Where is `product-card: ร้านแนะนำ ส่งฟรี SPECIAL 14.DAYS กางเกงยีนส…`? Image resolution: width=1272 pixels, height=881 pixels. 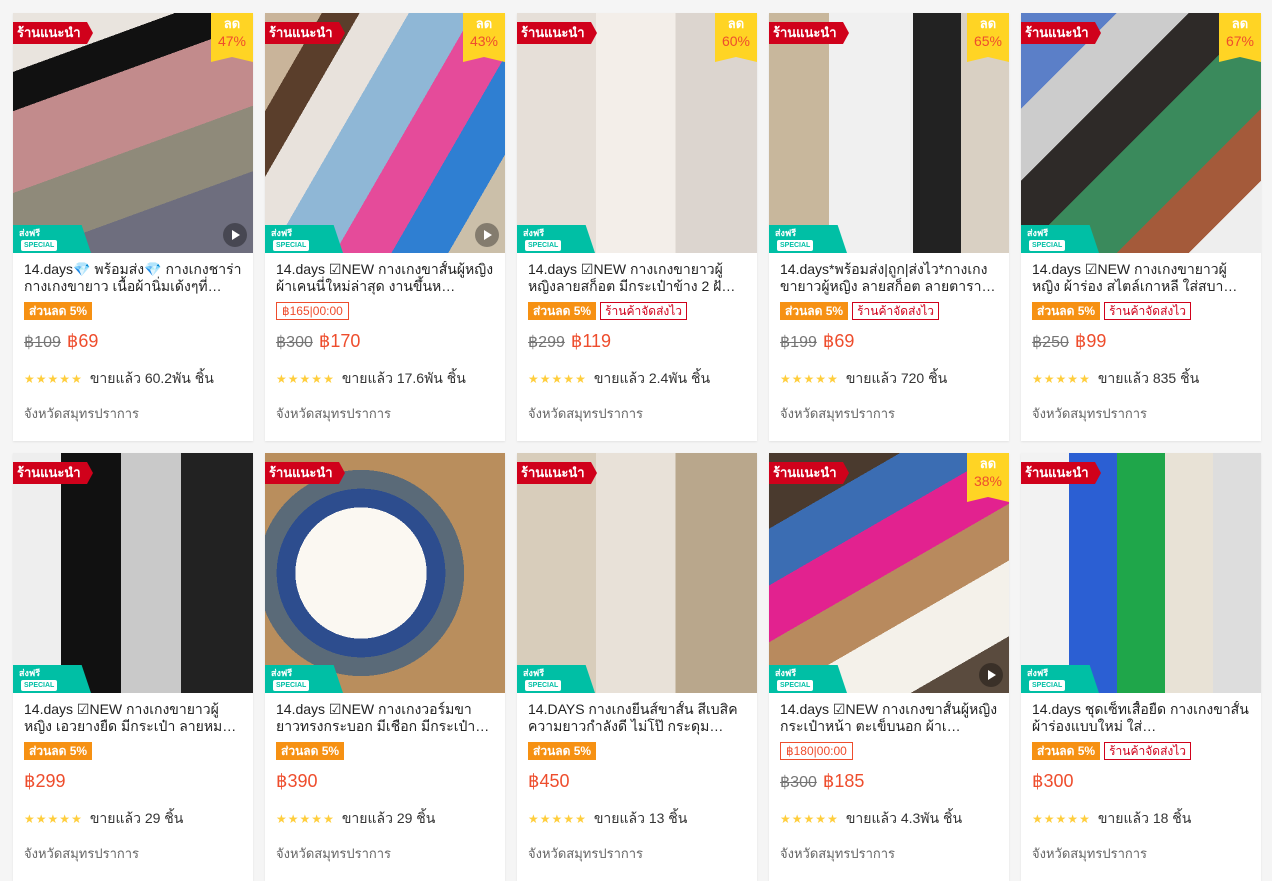
product-card: ร้านแนะนำ ส่งฟรี SPECIAL 14.DAYS กางเกงยีนส… is located at coordinates (637, 667).